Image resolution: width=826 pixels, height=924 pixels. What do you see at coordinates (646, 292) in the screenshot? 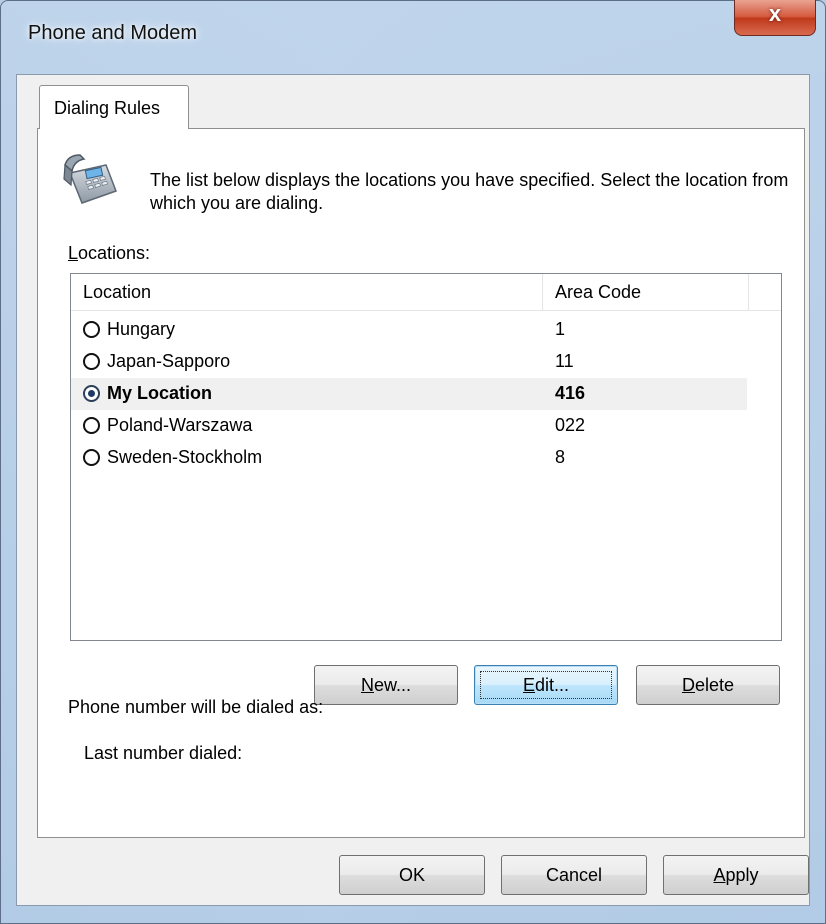
I see `column-header-area-code: Area Code` at bounding box center [646, 292].